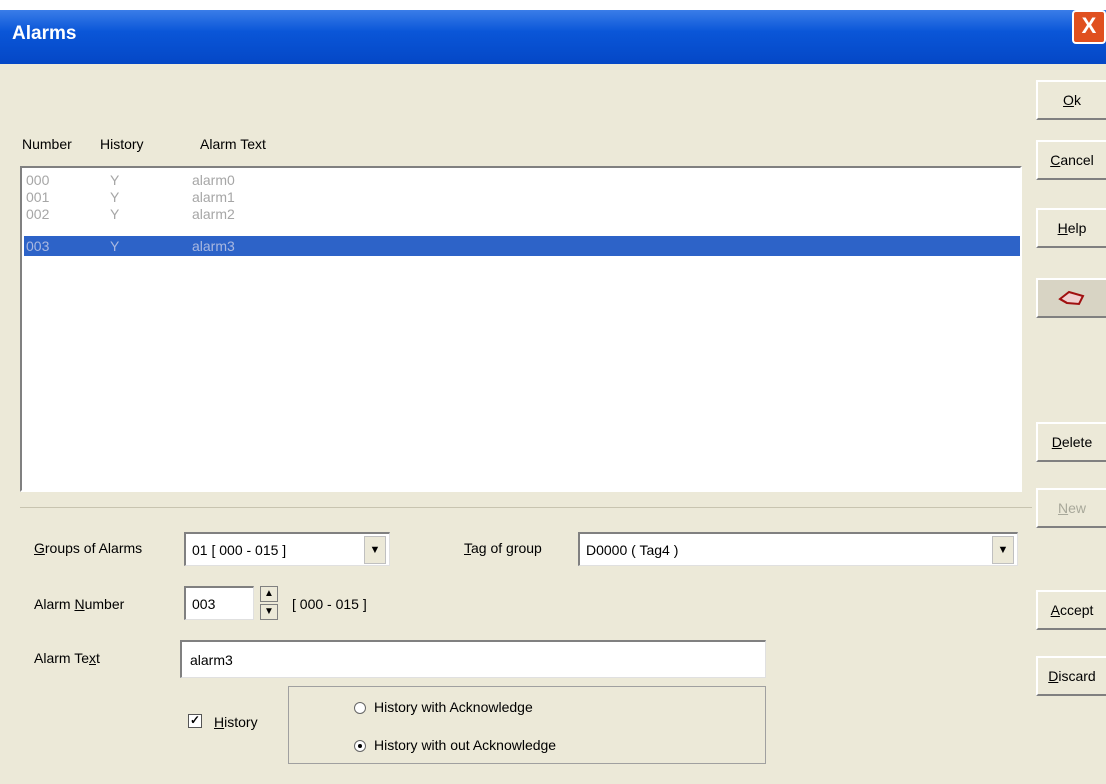  I want to click on help-button: Help, so click(1071, 228).